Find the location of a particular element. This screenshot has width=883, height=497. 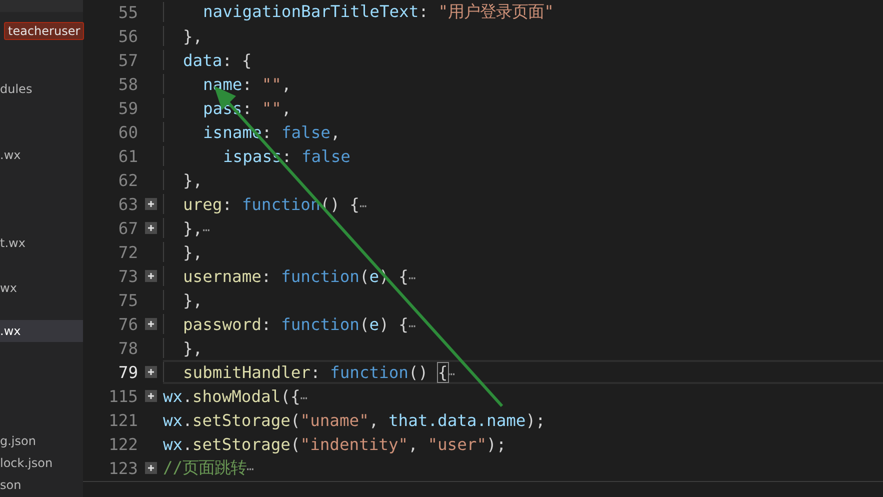

code-line: wx.showModal({⋯ is located at coordinates (235, 396).